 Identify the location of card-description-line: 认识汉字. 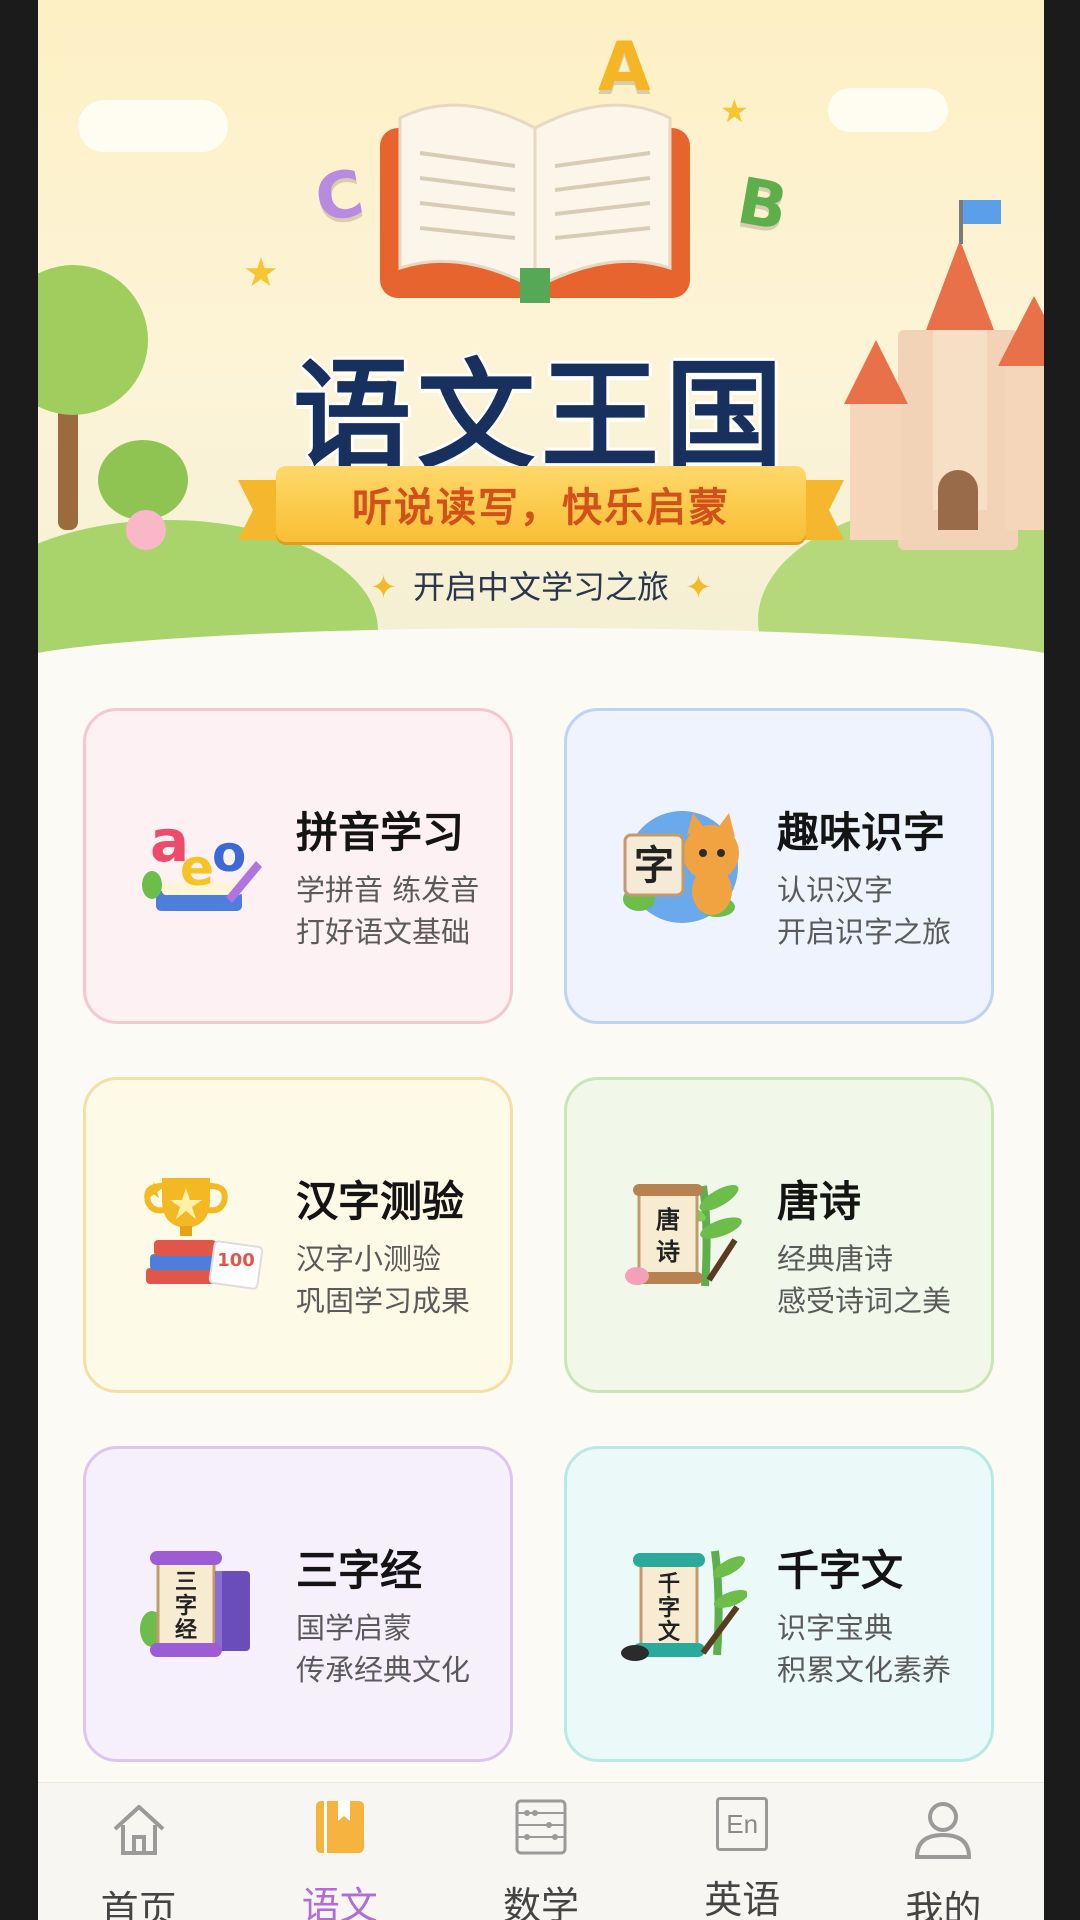
(835, 890).